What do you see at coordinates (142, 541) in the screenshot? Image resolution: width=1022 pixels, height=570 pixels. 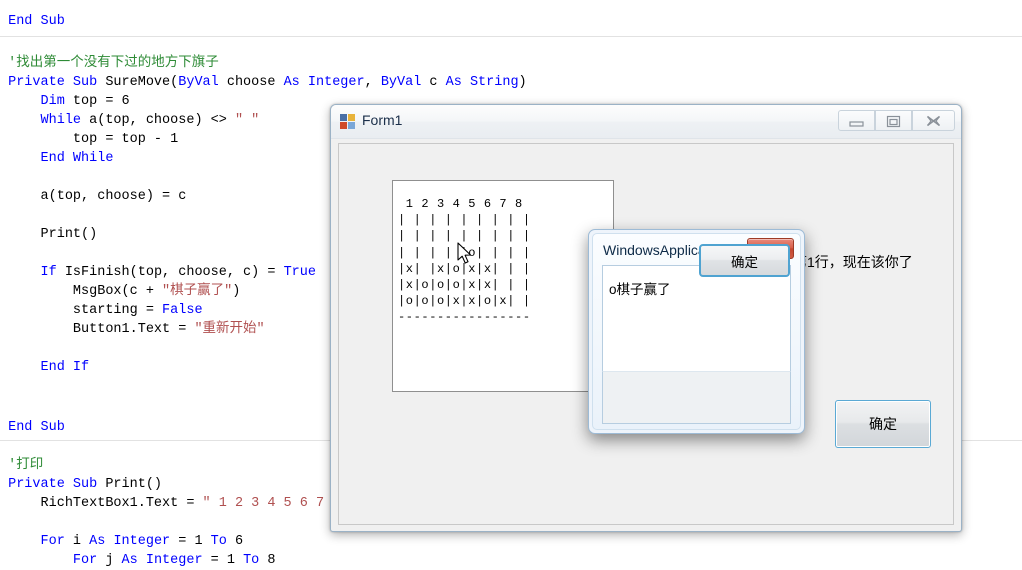 I see `code-line: For i As Integer = 1 To 6` at bounding box center [142, 541].